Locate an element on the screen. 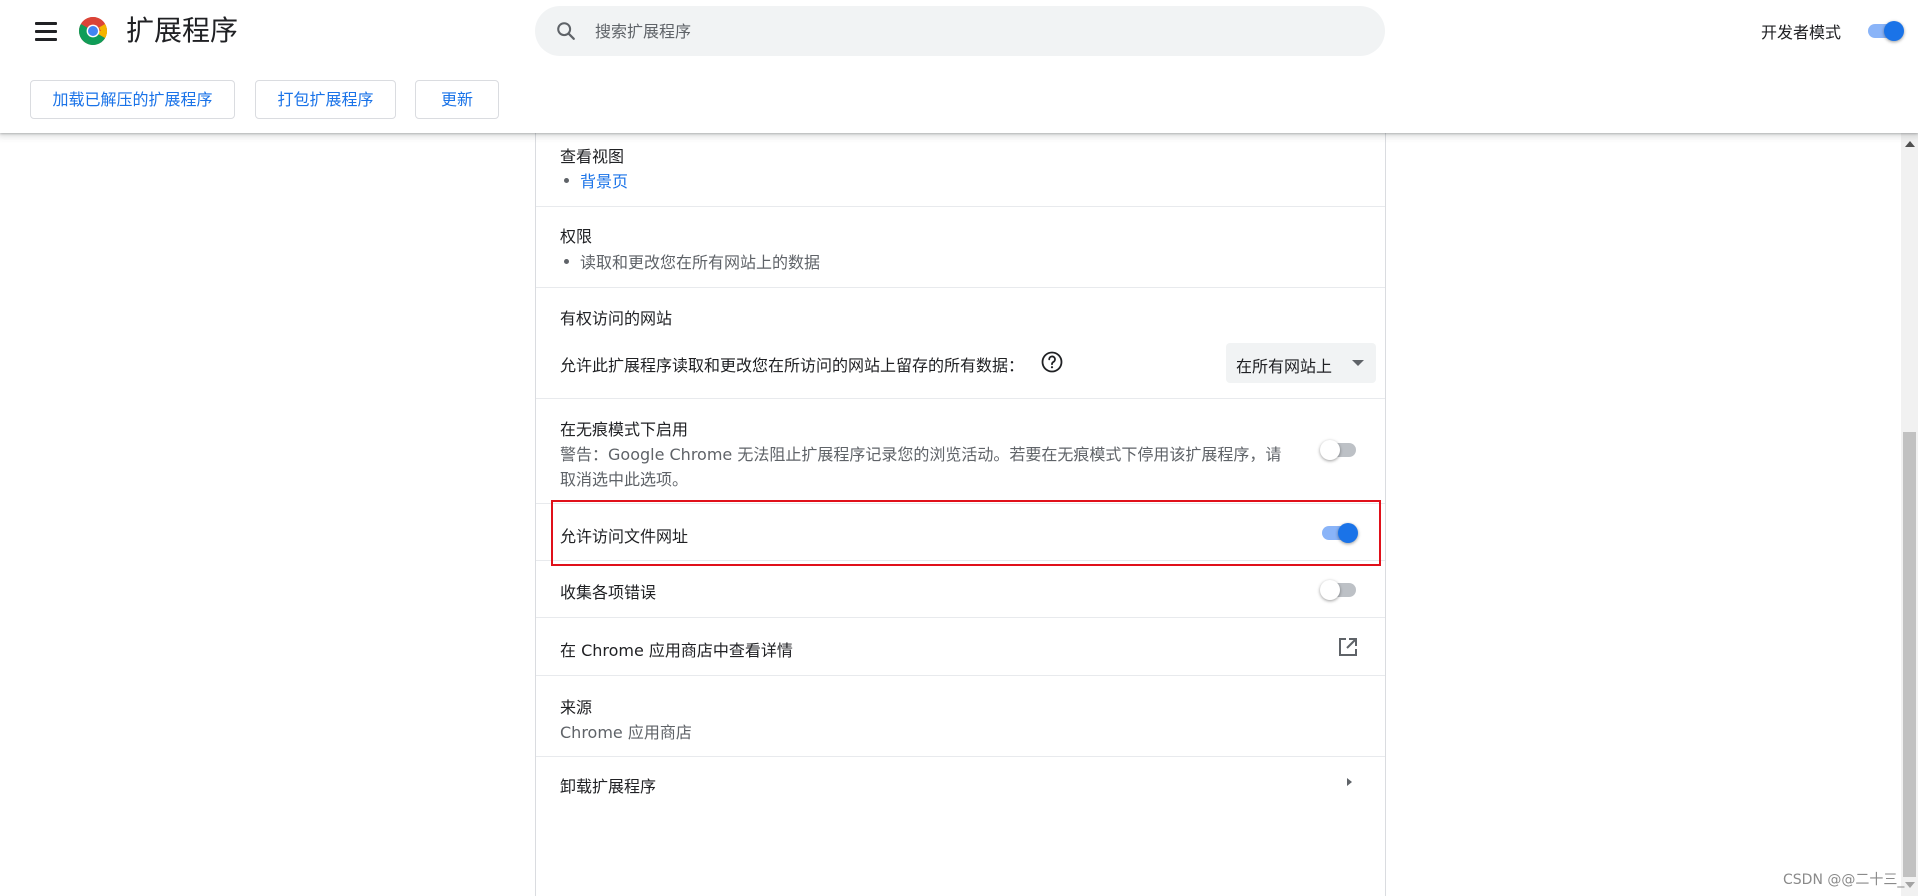 The image size is (1918, 896). scroll-down-arrow-icon is located at coordinates (1910, 885).